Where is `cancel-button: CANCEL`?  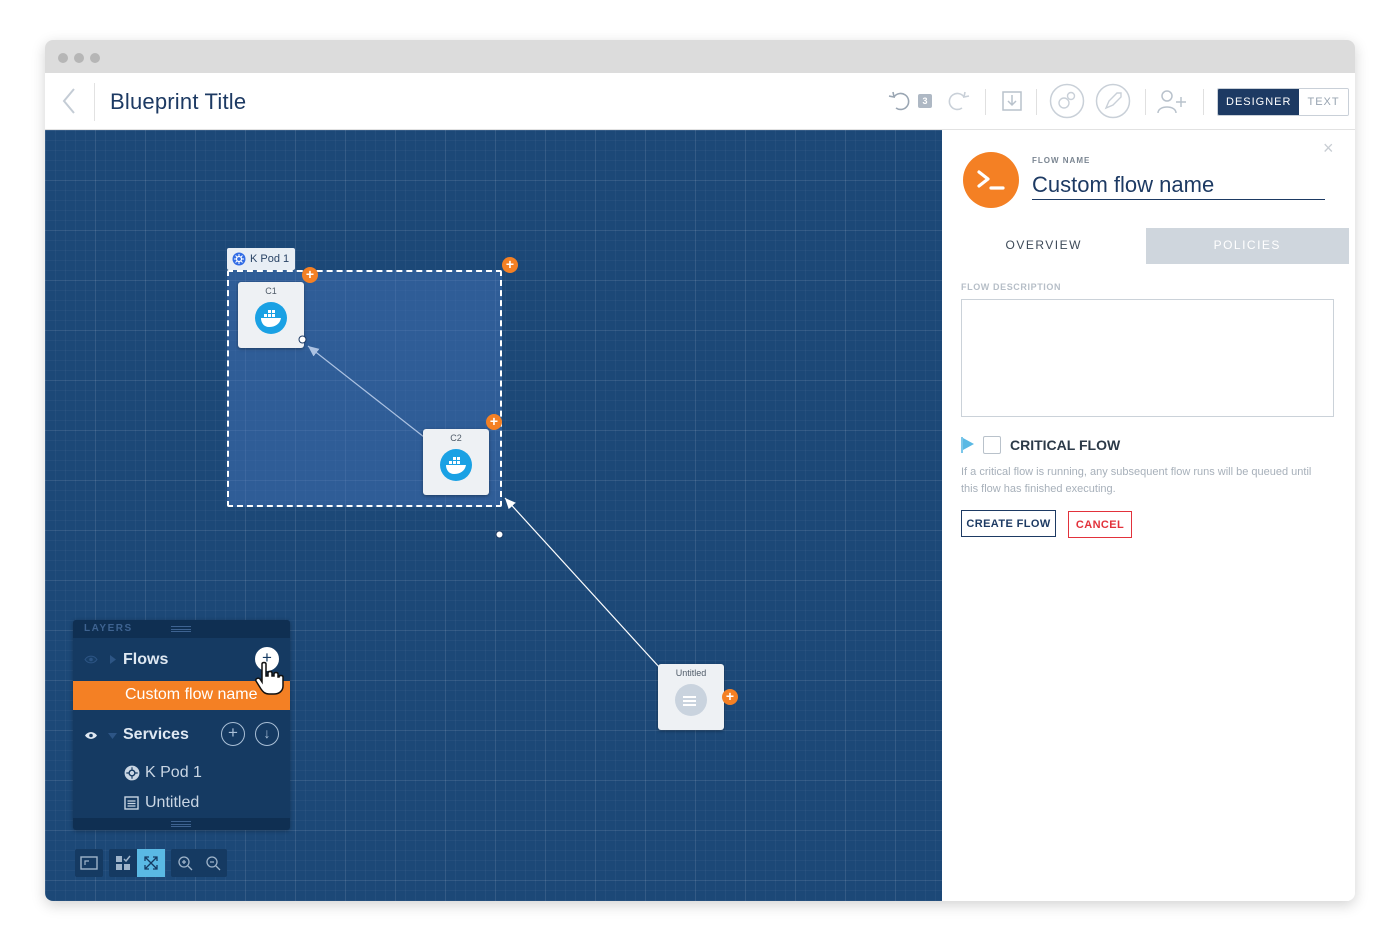 cancel-button: CANCEL is located at coordinates (1100, 524).